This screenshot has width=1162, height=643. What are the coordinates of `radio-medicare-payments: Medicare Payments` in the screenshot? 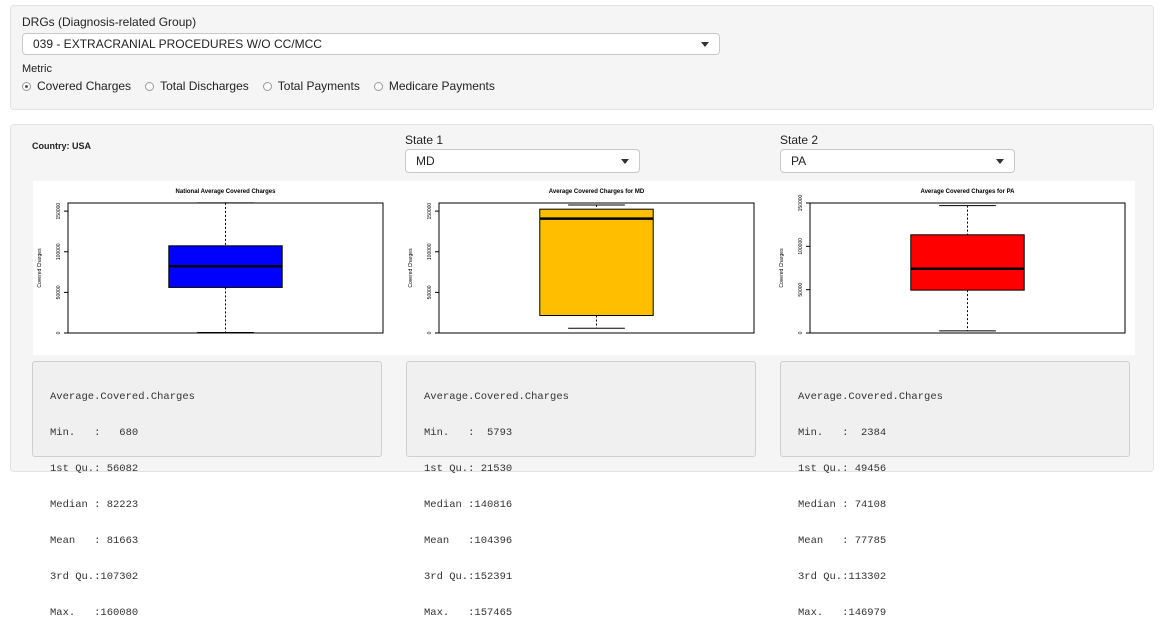 It's located at (434, 86).